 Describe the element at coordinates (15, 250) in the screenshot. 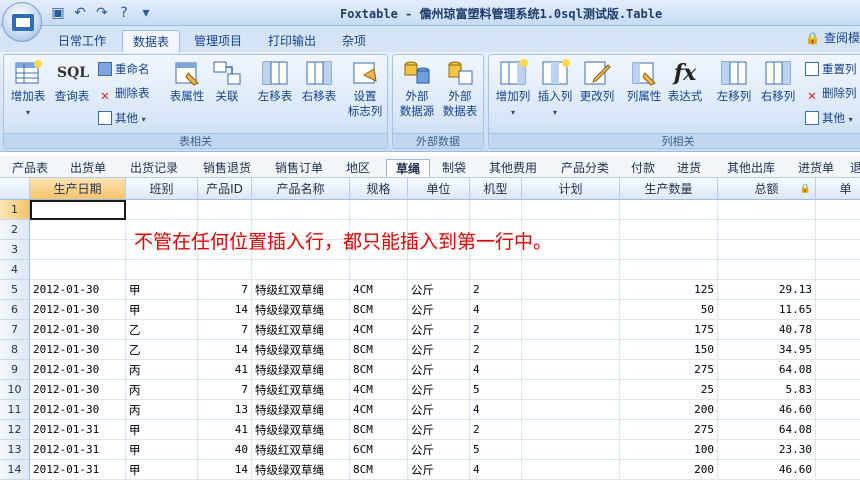

I see `row-header: 3` at that location.